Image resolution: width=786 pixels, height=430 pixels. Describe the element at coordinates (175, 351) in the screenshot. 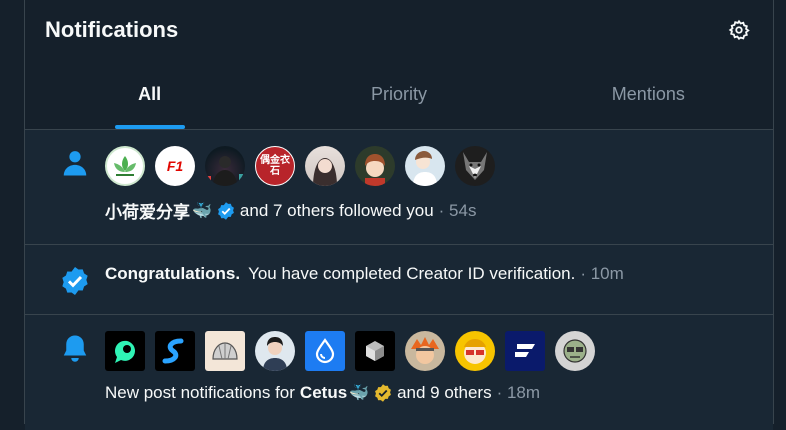

I see `avatar-s-logo` at that location.